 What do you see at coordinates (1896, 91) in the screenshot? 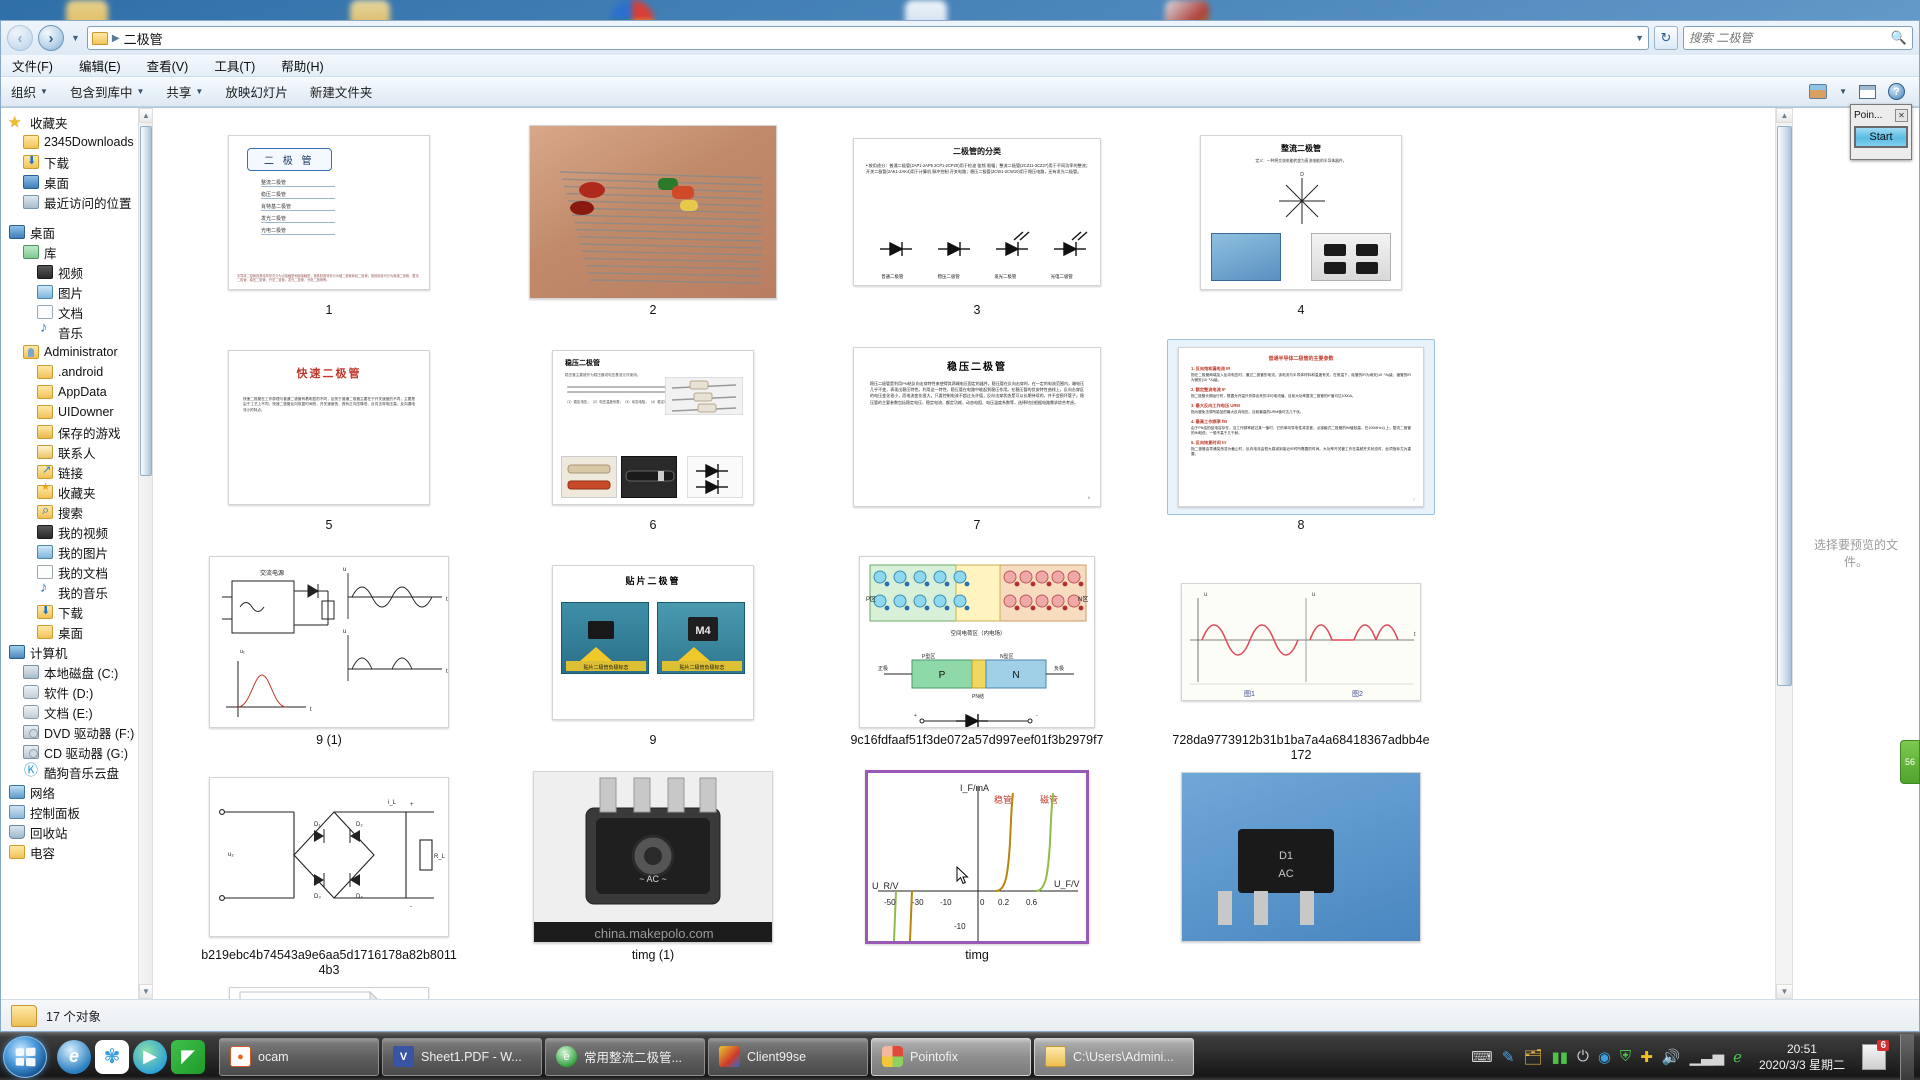
I see `help-icon: ?` at bounding box center [1896, 91].